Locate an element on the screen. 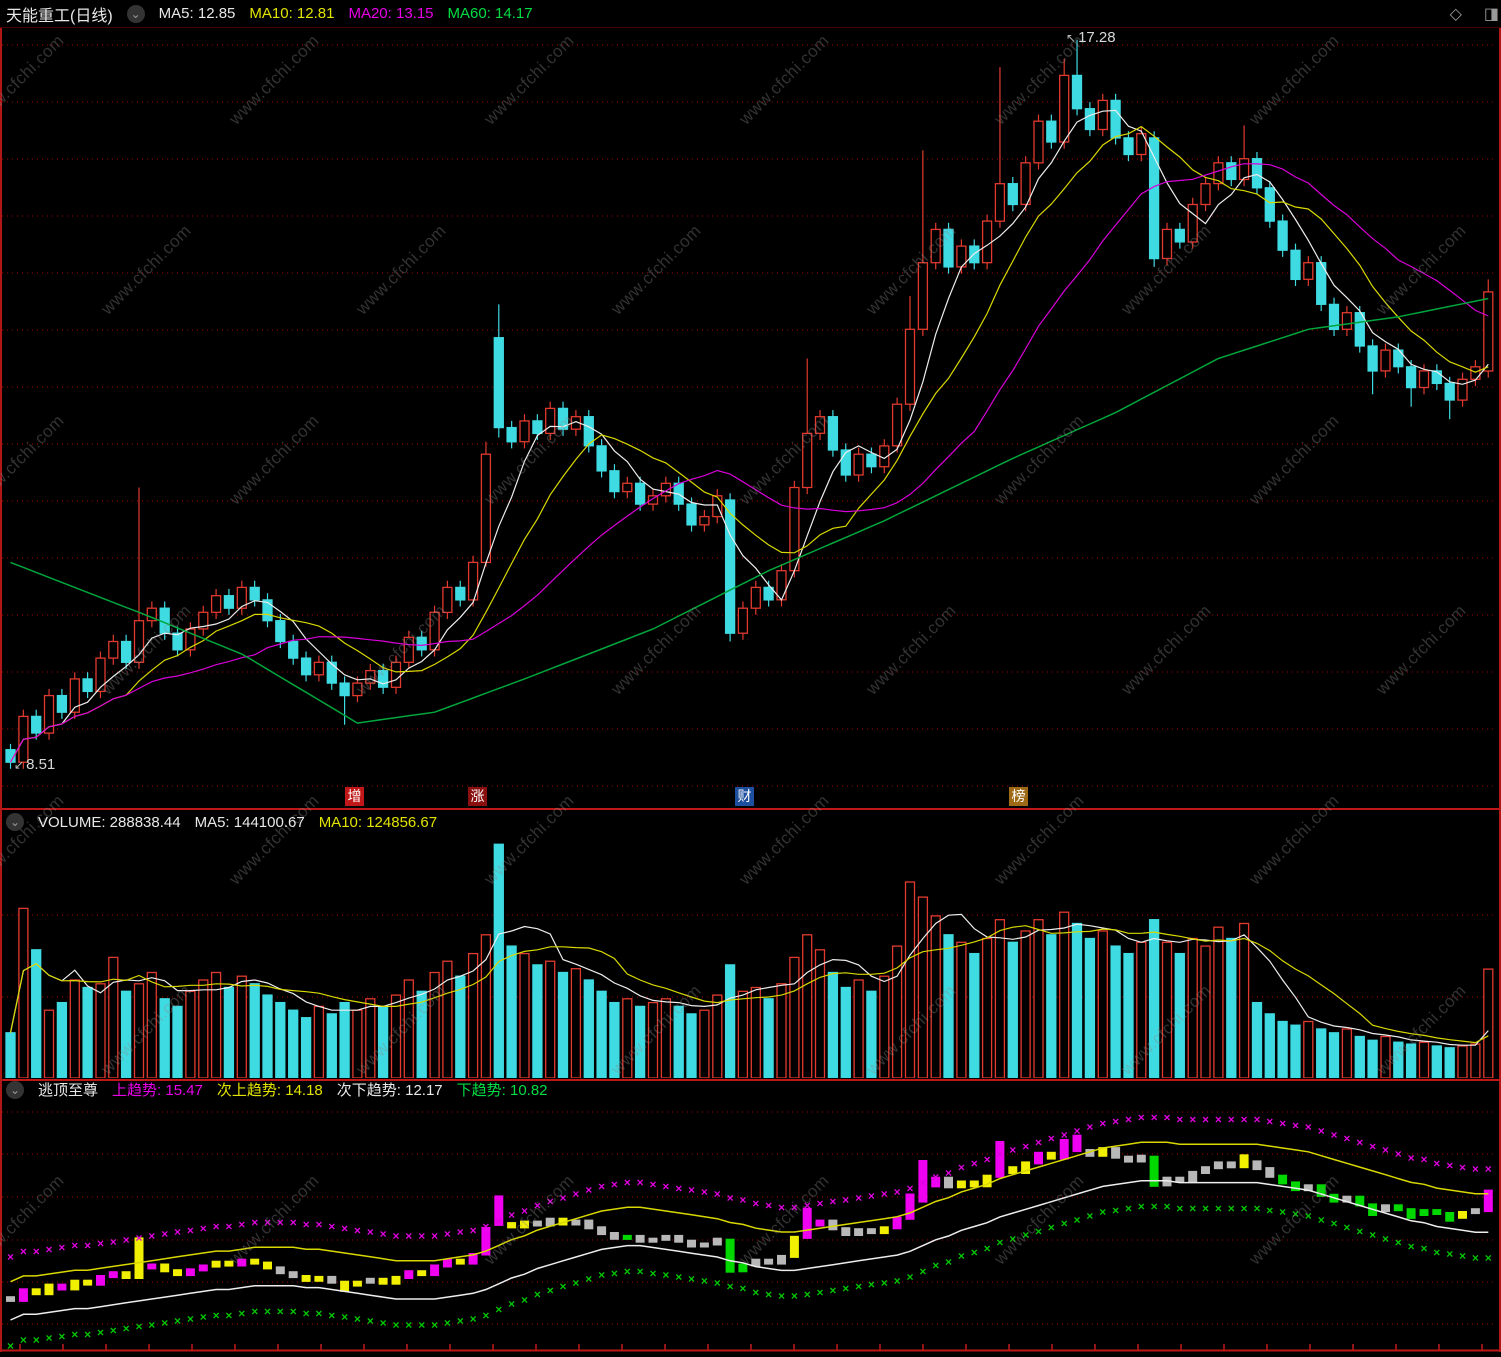 Image resolution: width=1501 pixels, height=1357 pixels. ad-badge: 财 is located at coordinates (744, 796).